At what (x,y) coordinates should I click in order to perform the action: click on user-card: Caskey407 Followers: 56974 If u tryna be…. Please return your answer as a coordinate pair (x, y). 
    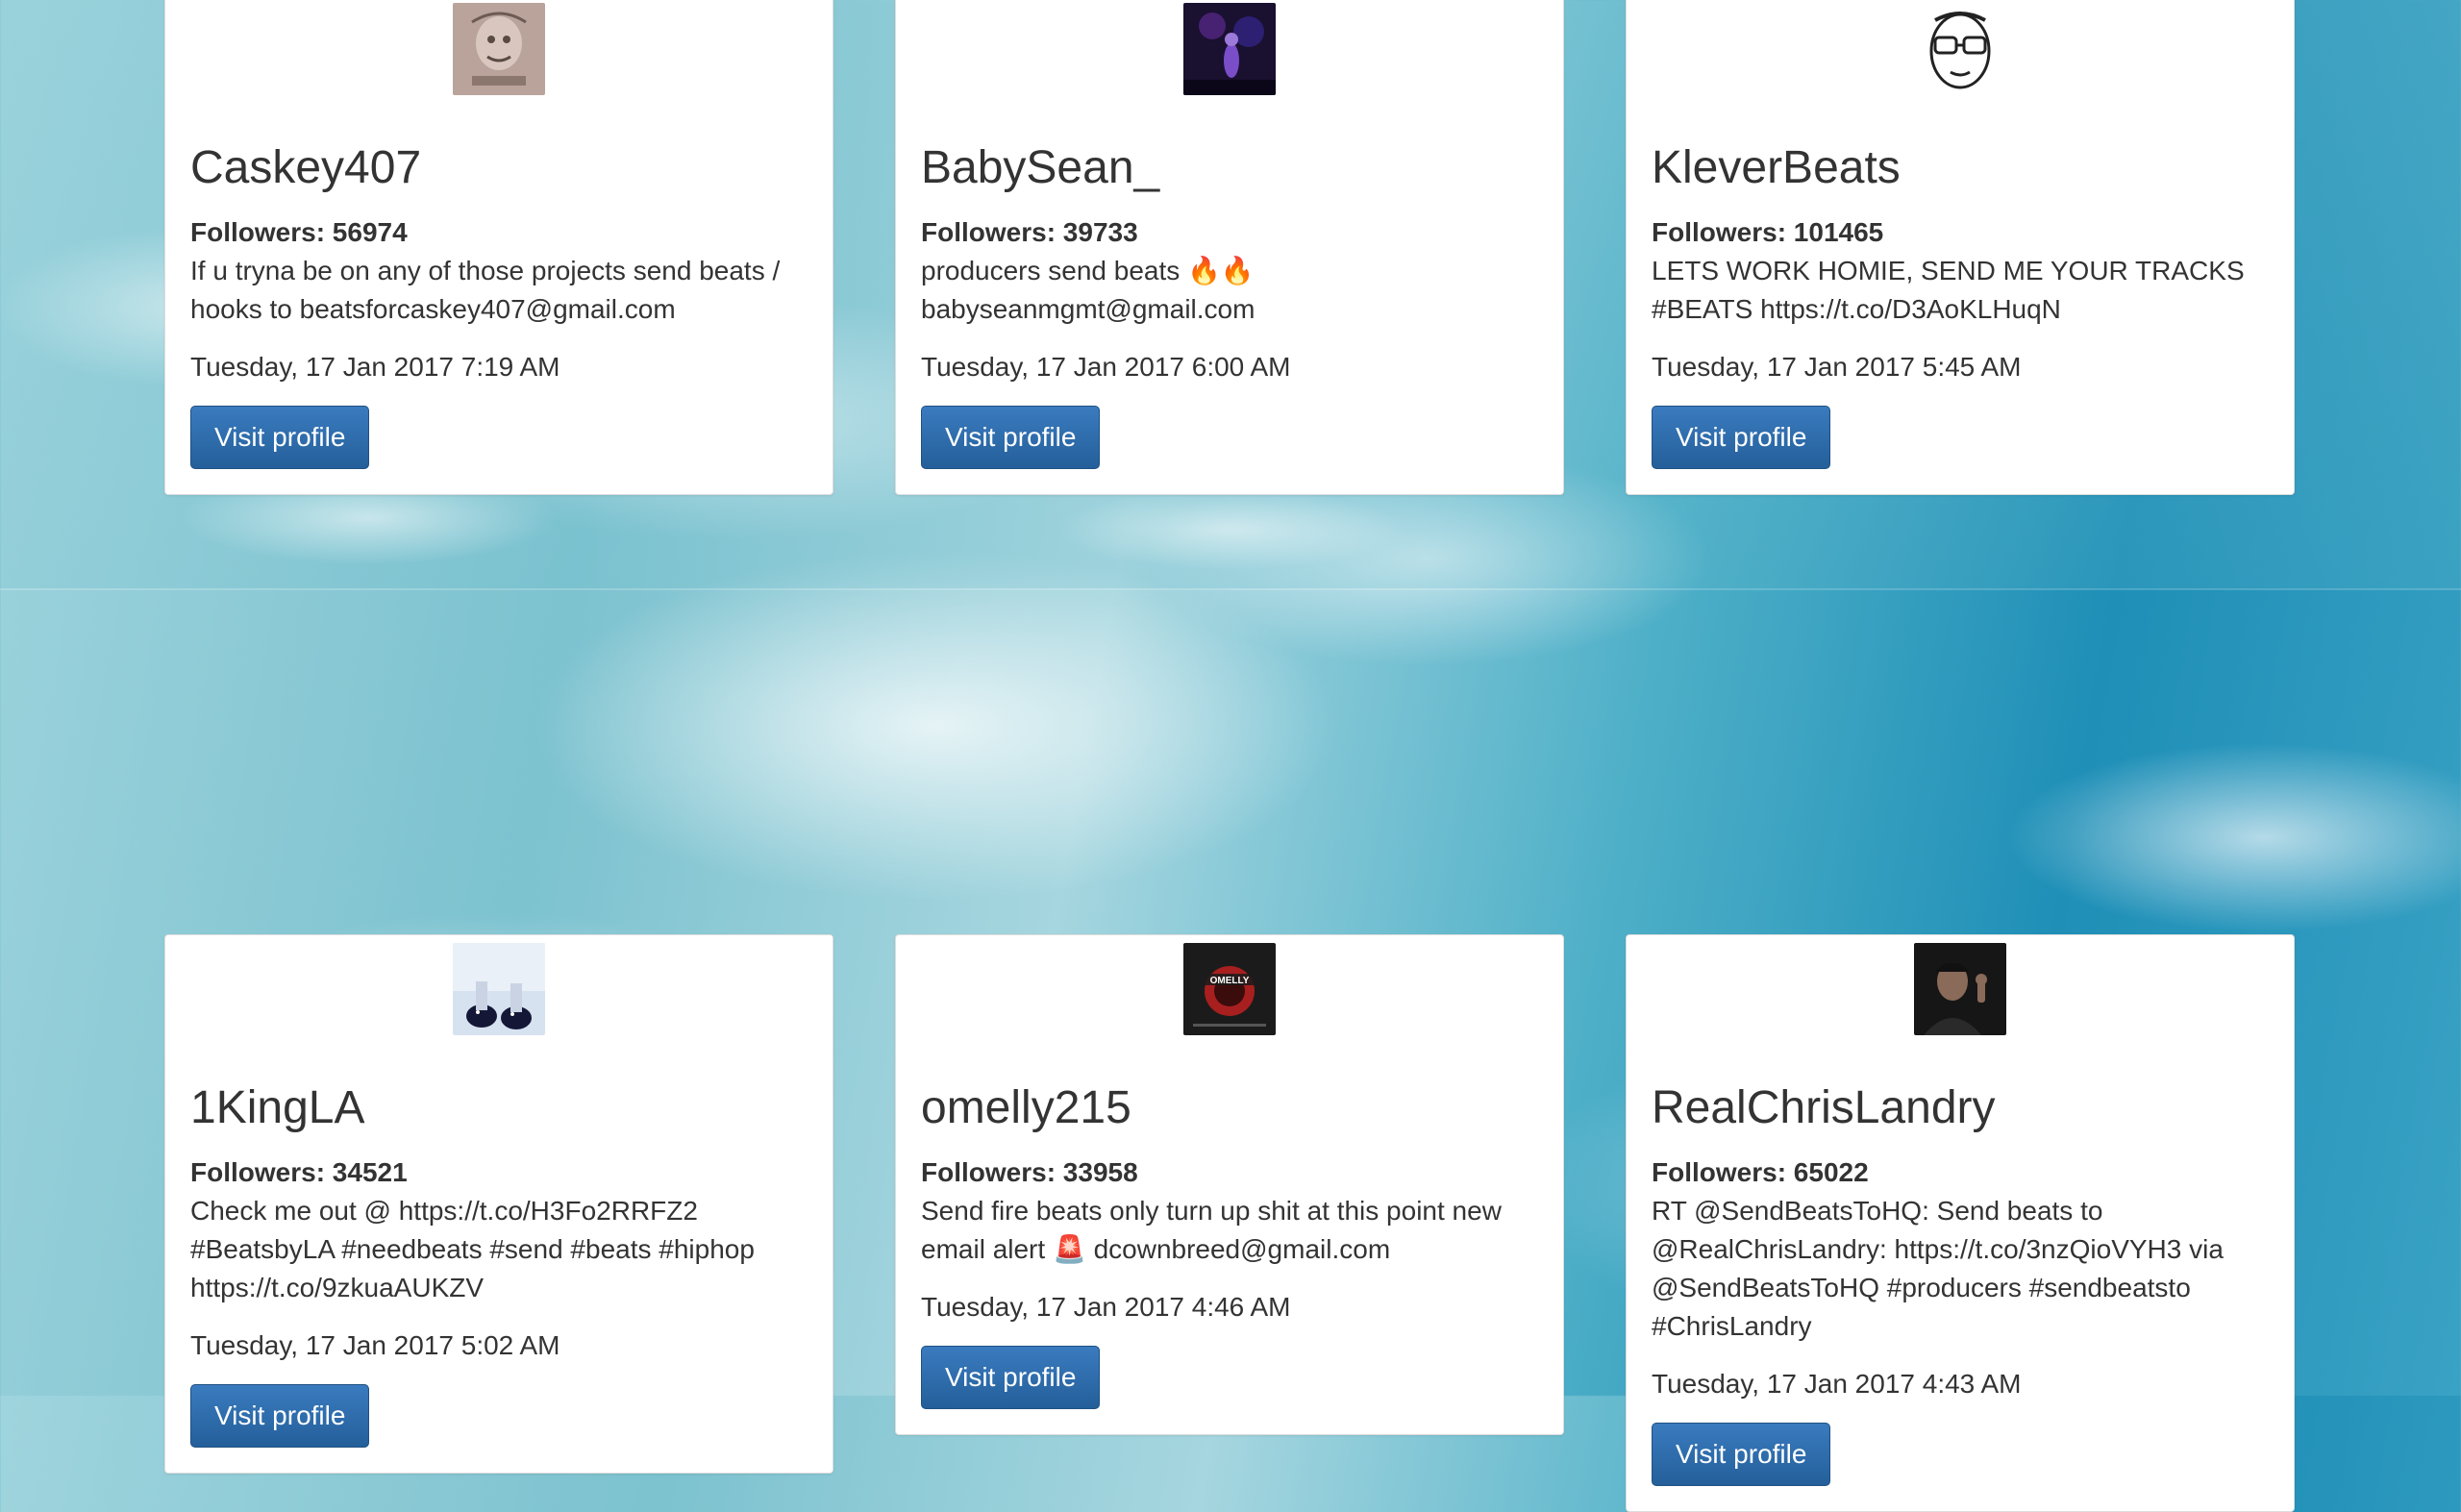
    Looking at the image, I should click on (499, 247).